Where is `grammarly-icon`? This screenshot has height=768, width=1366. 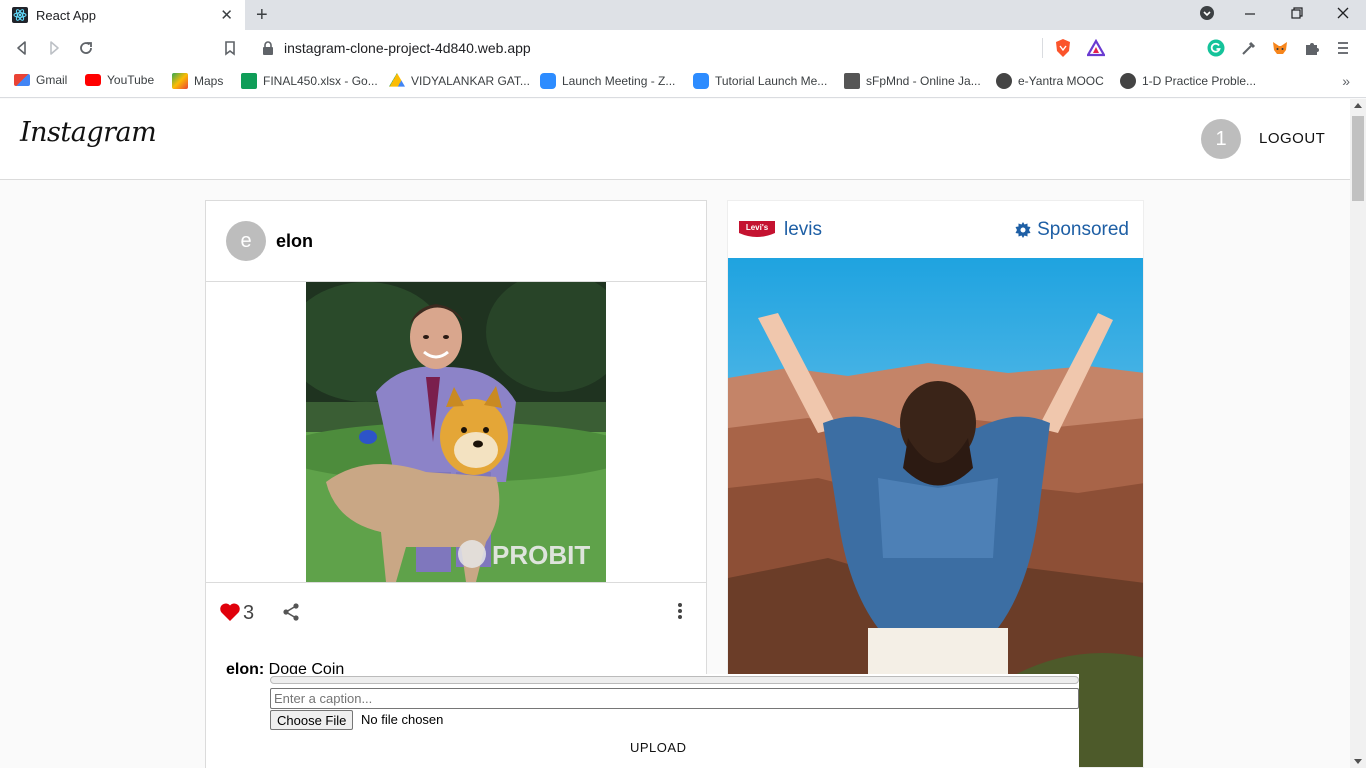
grammarly-icon is located at coordinates (1216, 48).